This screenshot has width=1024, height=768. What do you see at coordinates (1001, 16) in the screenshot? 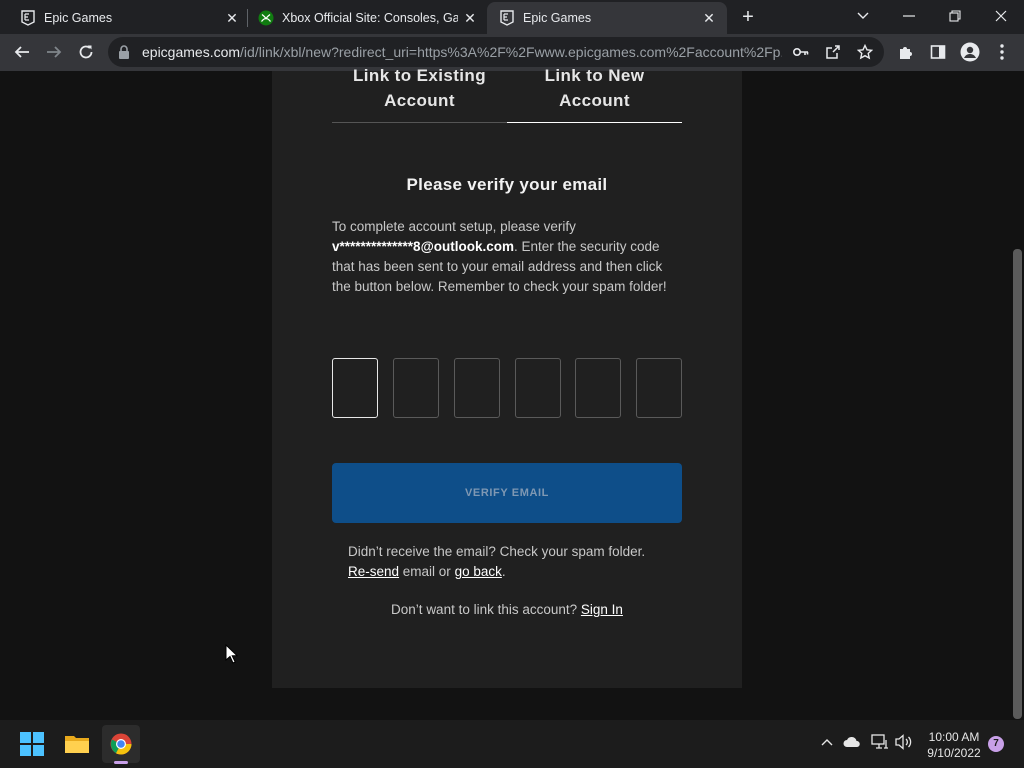
I see `close-window-icon` at bounding box center [1001, 16].